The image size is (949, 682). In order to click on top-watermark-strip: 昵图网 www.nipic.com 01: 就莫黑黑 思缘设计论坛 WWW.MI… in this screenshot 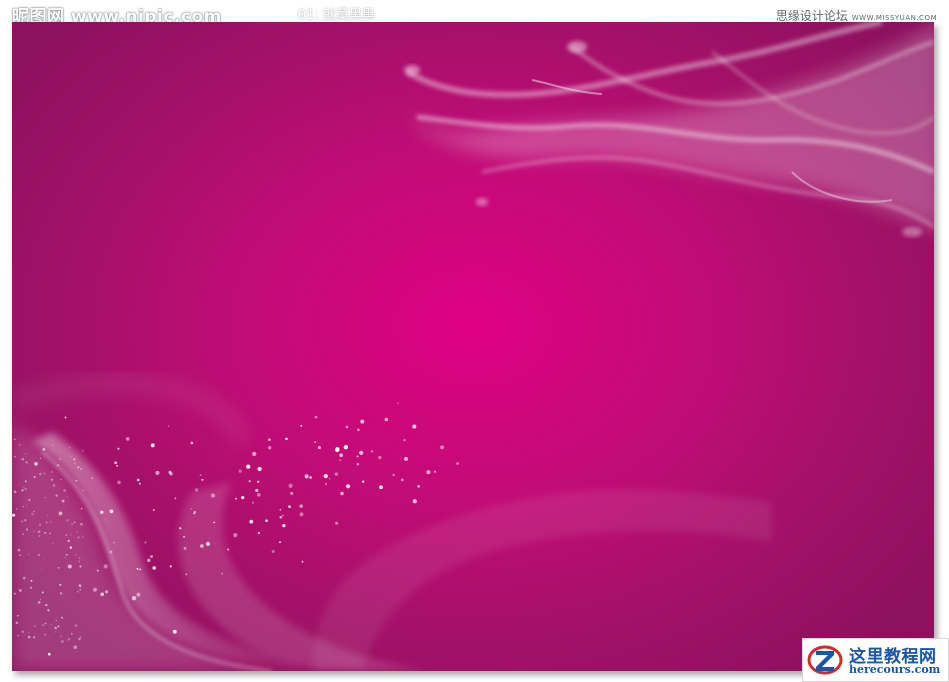, I will do `click(474, 13)`.